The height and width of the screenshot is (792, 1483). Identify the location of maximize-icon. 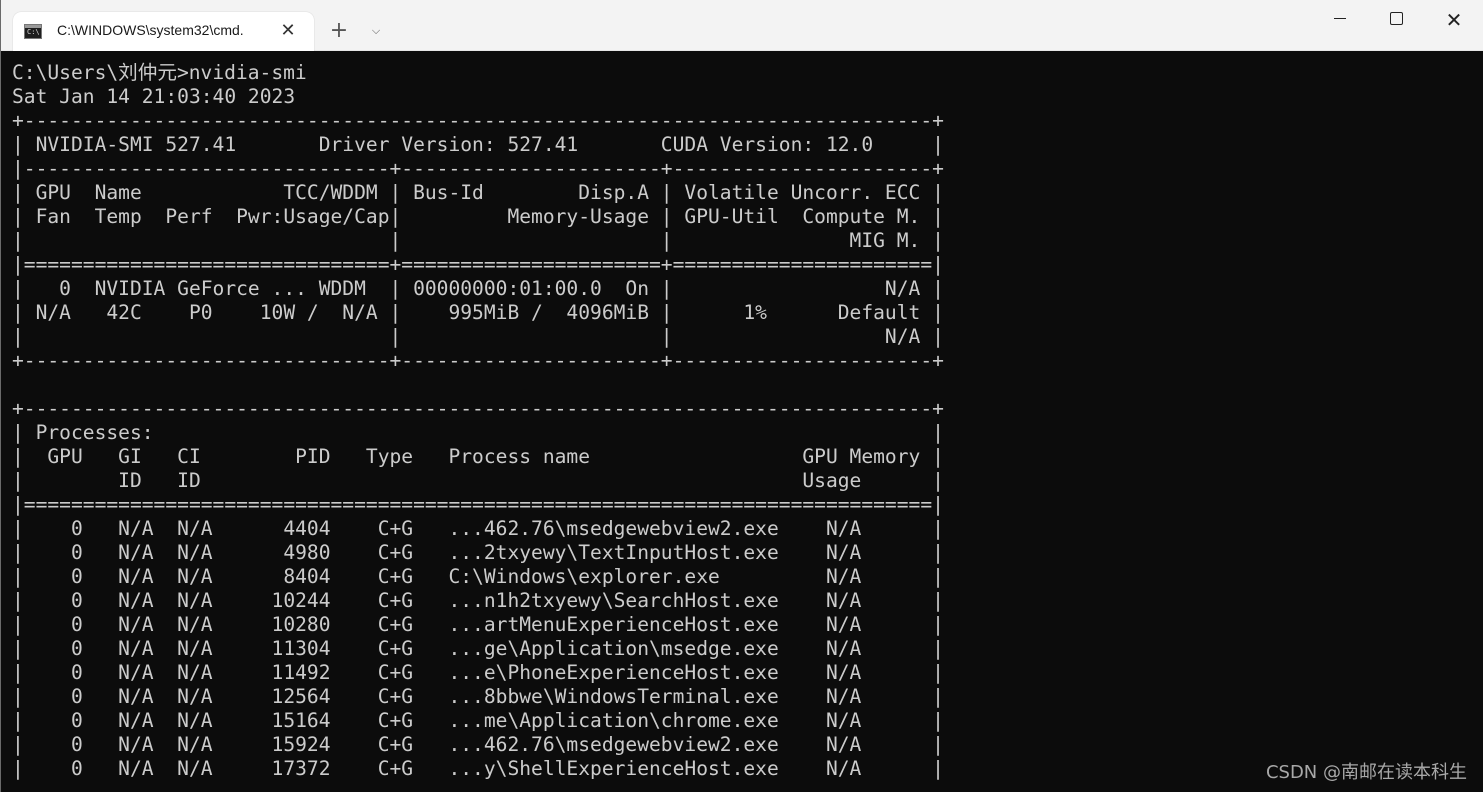
(1396, 18).